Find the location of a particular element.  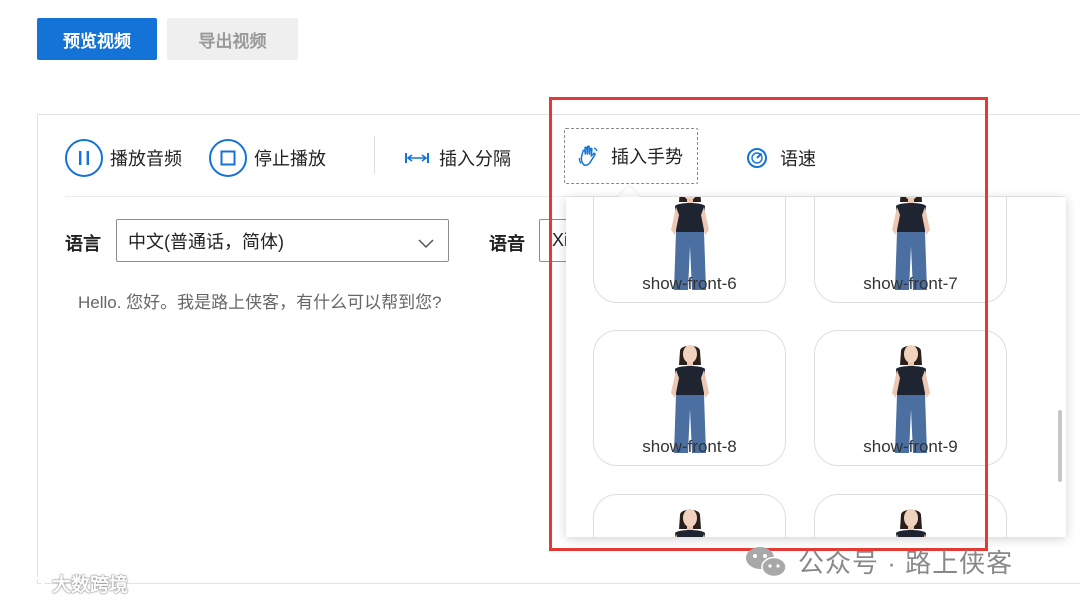

play-audio-button: 播放音频 is located at coordinates (123, 158).